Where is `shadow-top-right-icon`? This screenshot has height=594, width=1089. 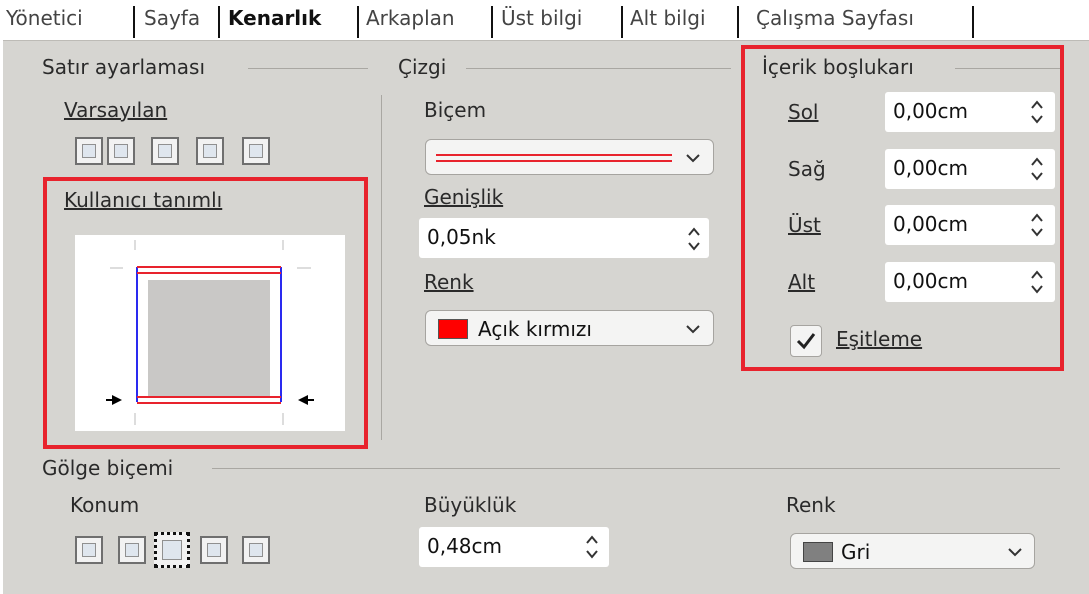 shadow-top-right-icon is located at coordinates (172, 550).